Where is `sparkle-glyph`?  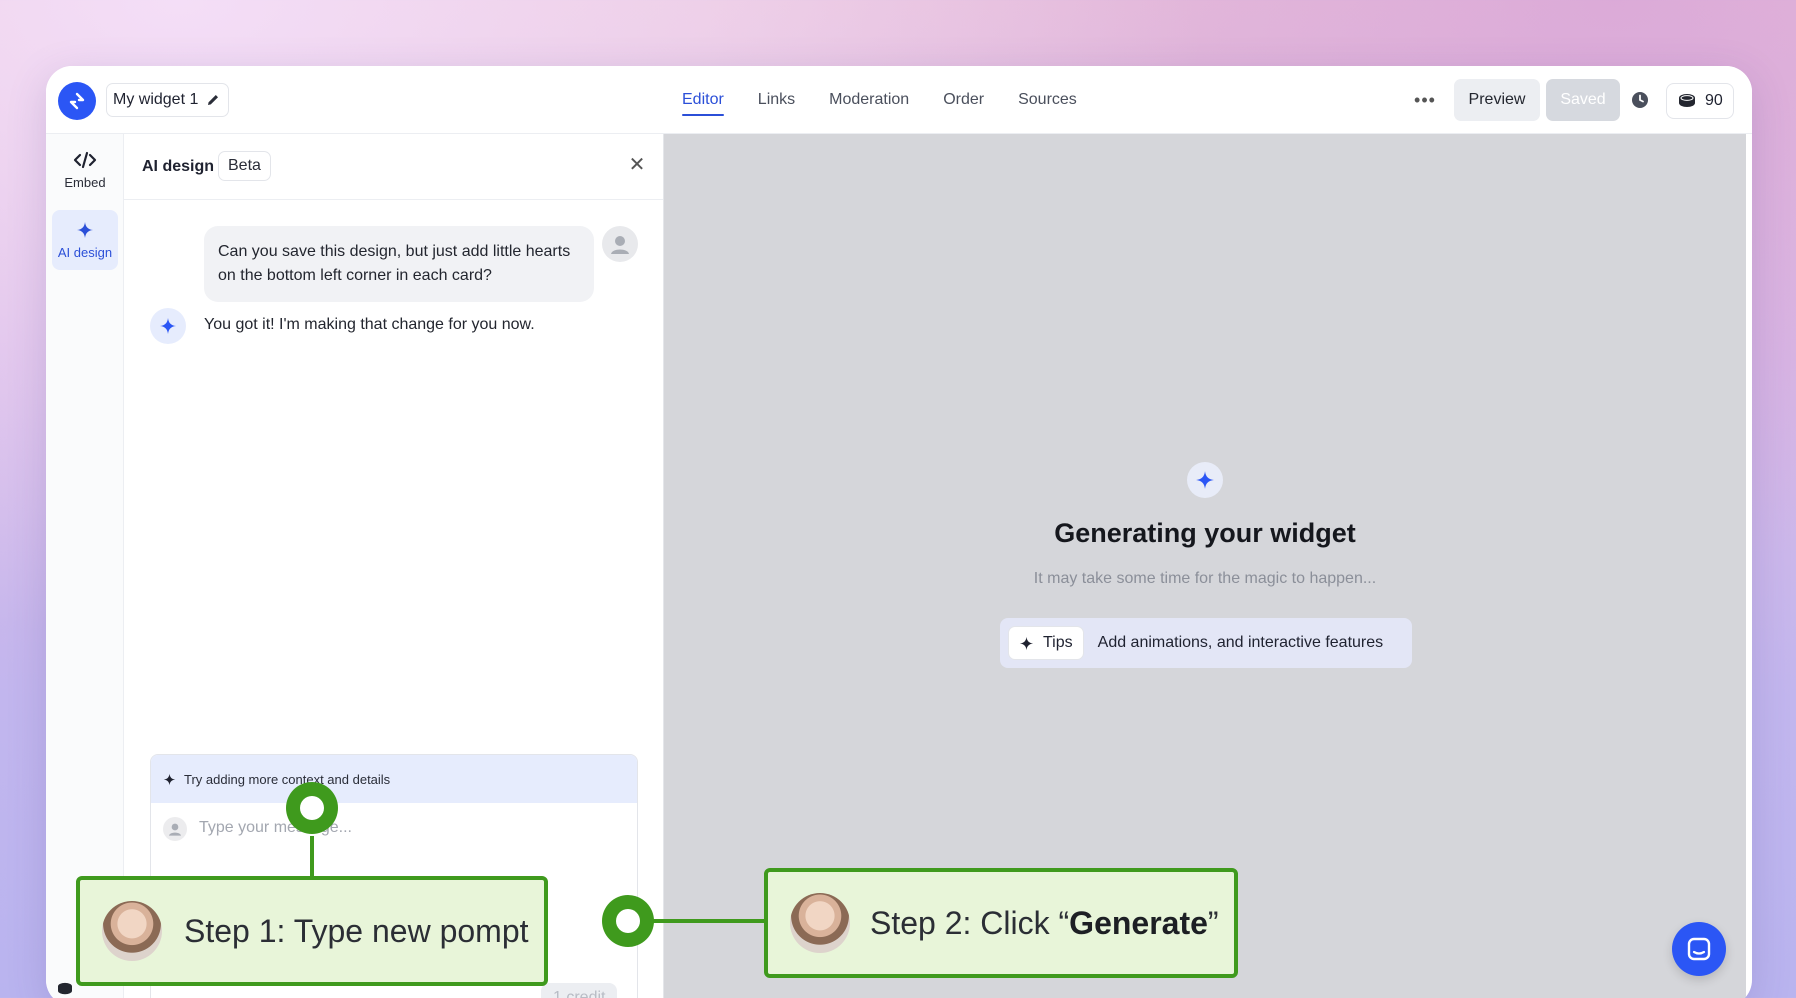
sparkle-glyph is located at coordinates (1205, 480).